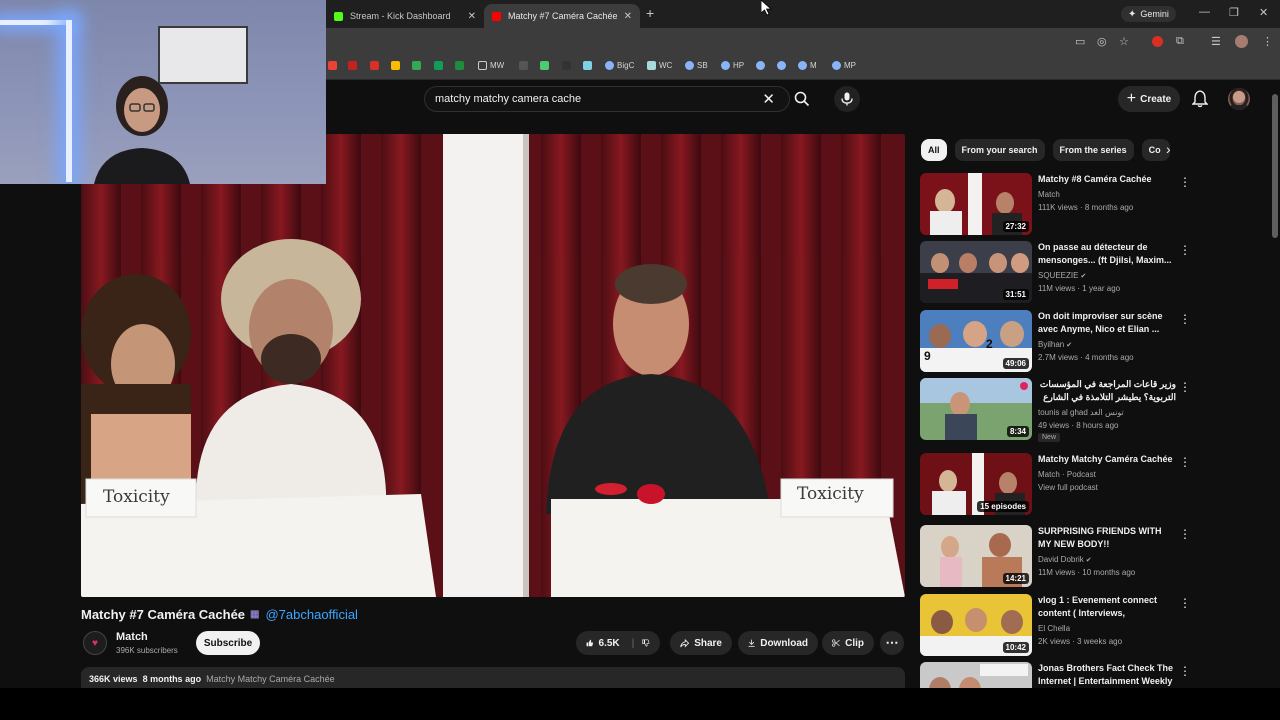 Image resolution: width=1280 pixels, height=720 pixels. Describe the element at coordinates (132, 637) in the screenshot. I see `channel-name: Match` at that location.